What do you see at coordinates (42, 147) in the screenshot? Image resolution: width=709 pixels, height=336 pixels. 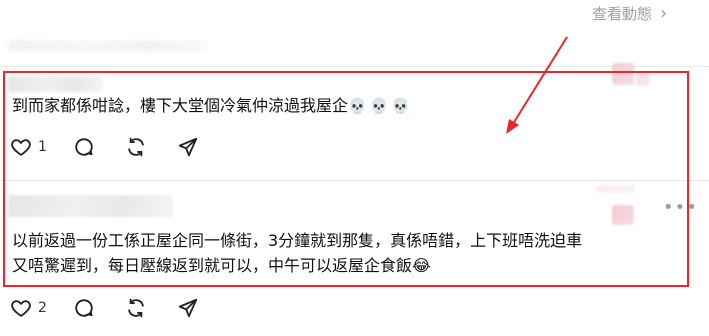 I see `like-count: 1` at bounding box center [42, 147].